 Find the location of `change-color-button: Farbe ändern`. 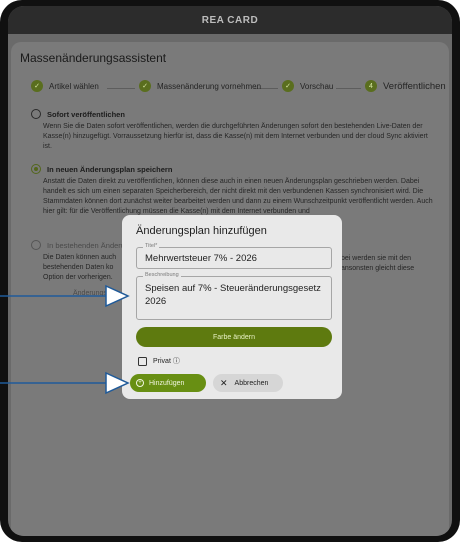

change-color-button: Farbe ändern is located at coordinates (234, 337).